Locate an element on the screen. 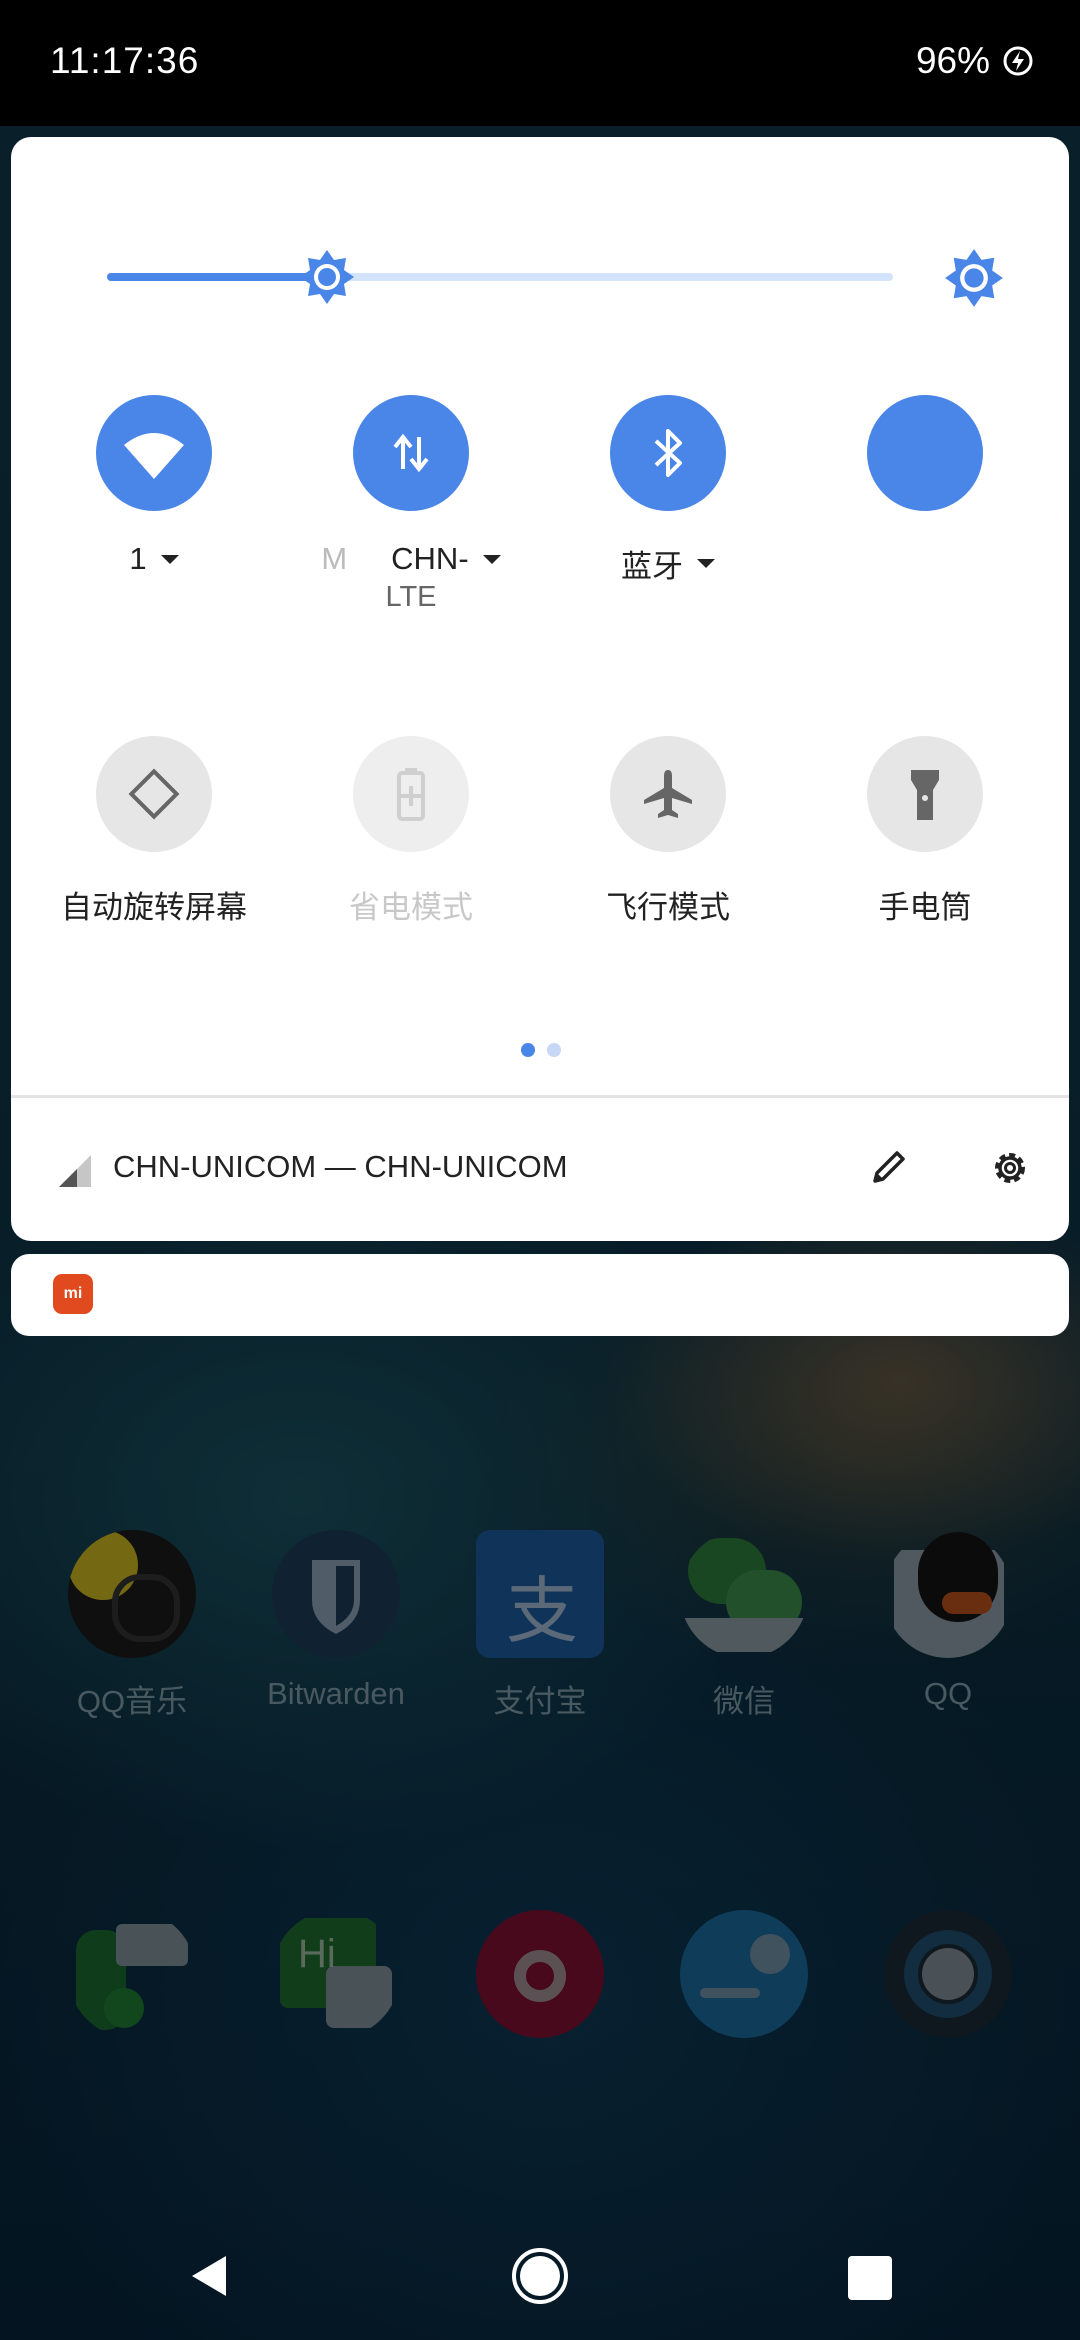 The image size is (1080, 2340). battery-charging-icon is located at coordinates (1018, 61).